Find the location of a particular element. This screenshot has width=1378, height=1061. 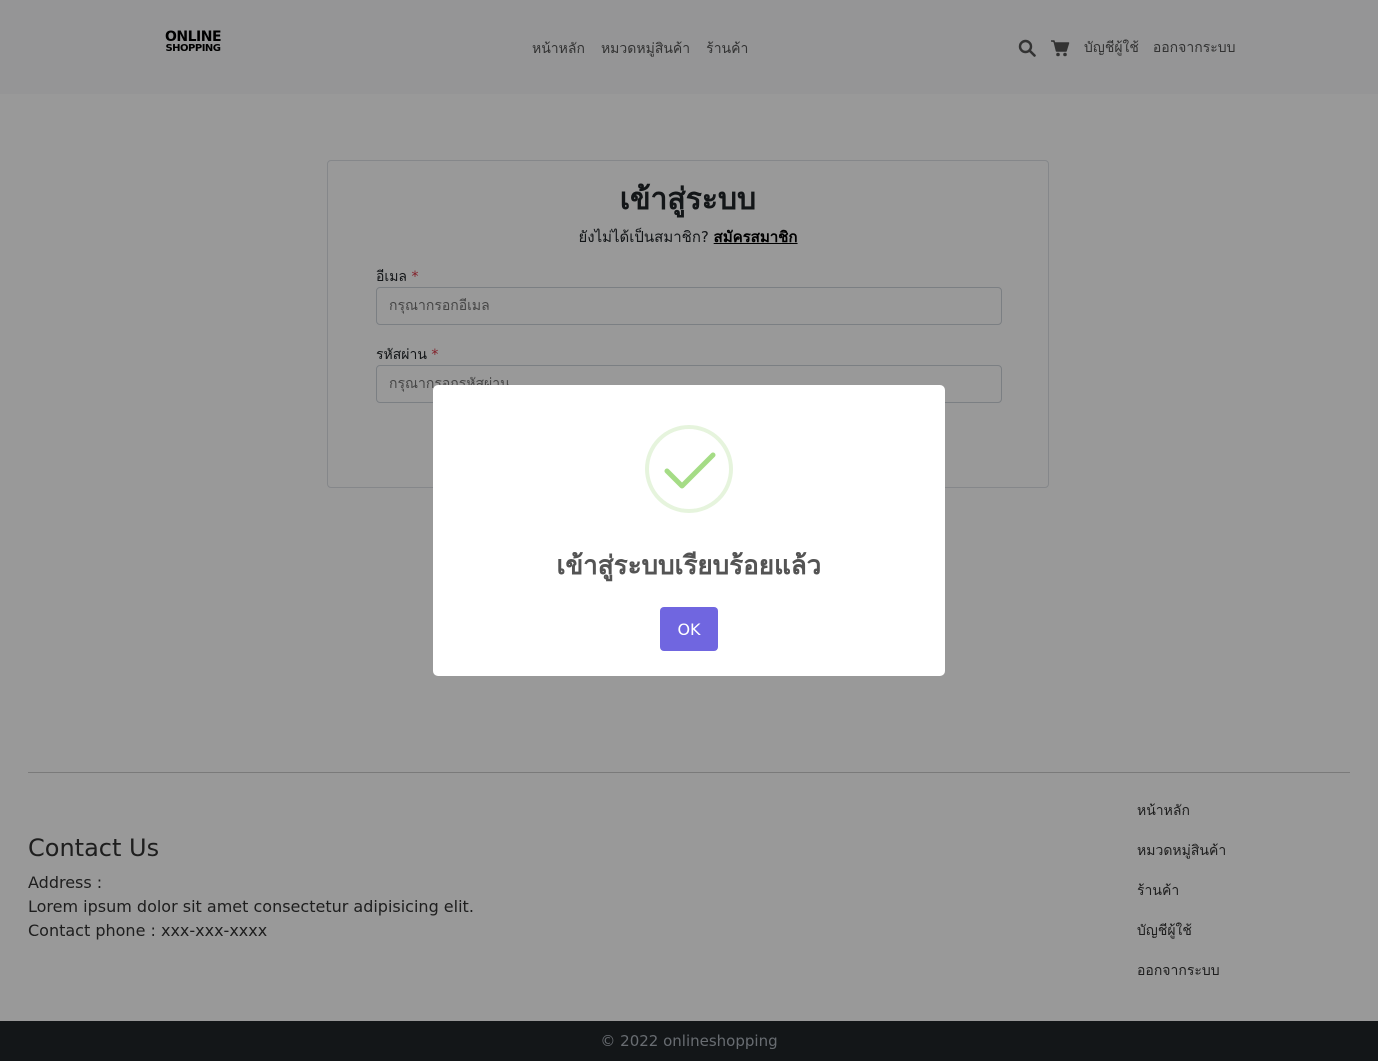

success-check-icon is located at coordinates (689, 469).